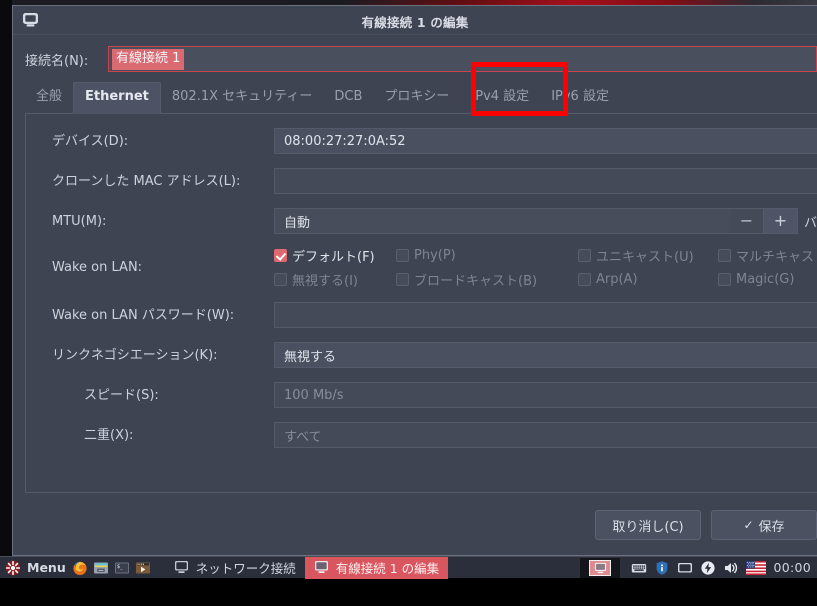 The height and width of the screenshot is (606, 817). What do you see at coordinates (580, 98) in the screenshot?
I see `tab-ipv6-settings: IPv6 設定` at bounding box center [580, 98].